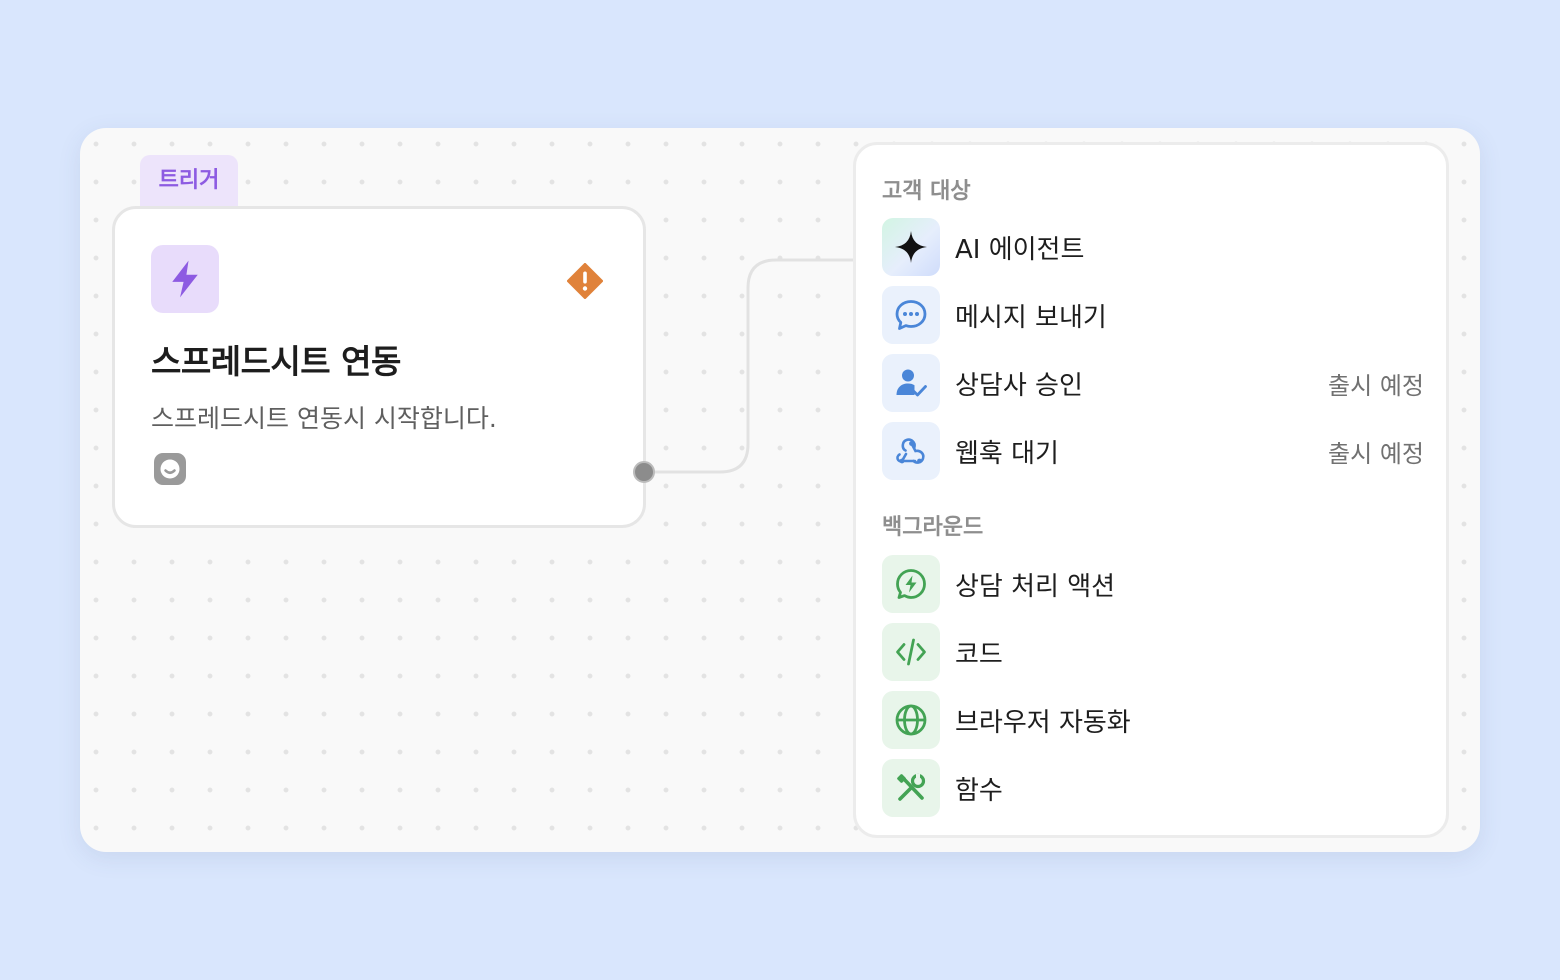 This screenshot has height=980, width=1560. I want to click on menu-item-webhook-wait: 웹훅 대기 출시 예정, so click(1153, 451).